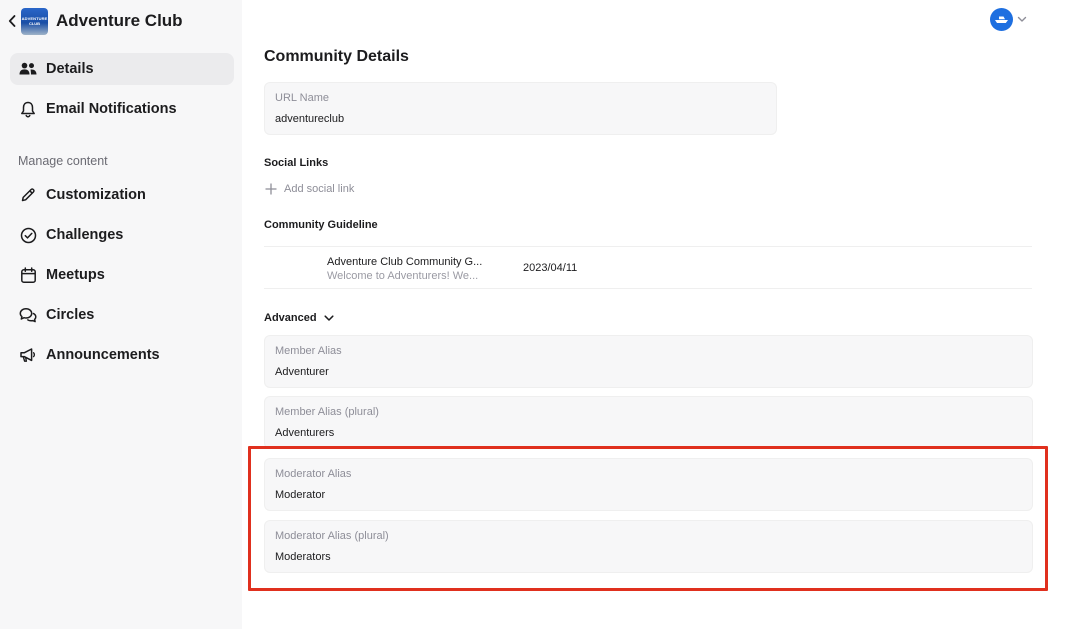 The width and height of the screenshot is (1082, 629). What do you see at coordinates (28, 195) in the screenshot?
I see `pencil-icon` at bounding box center [28, 195].